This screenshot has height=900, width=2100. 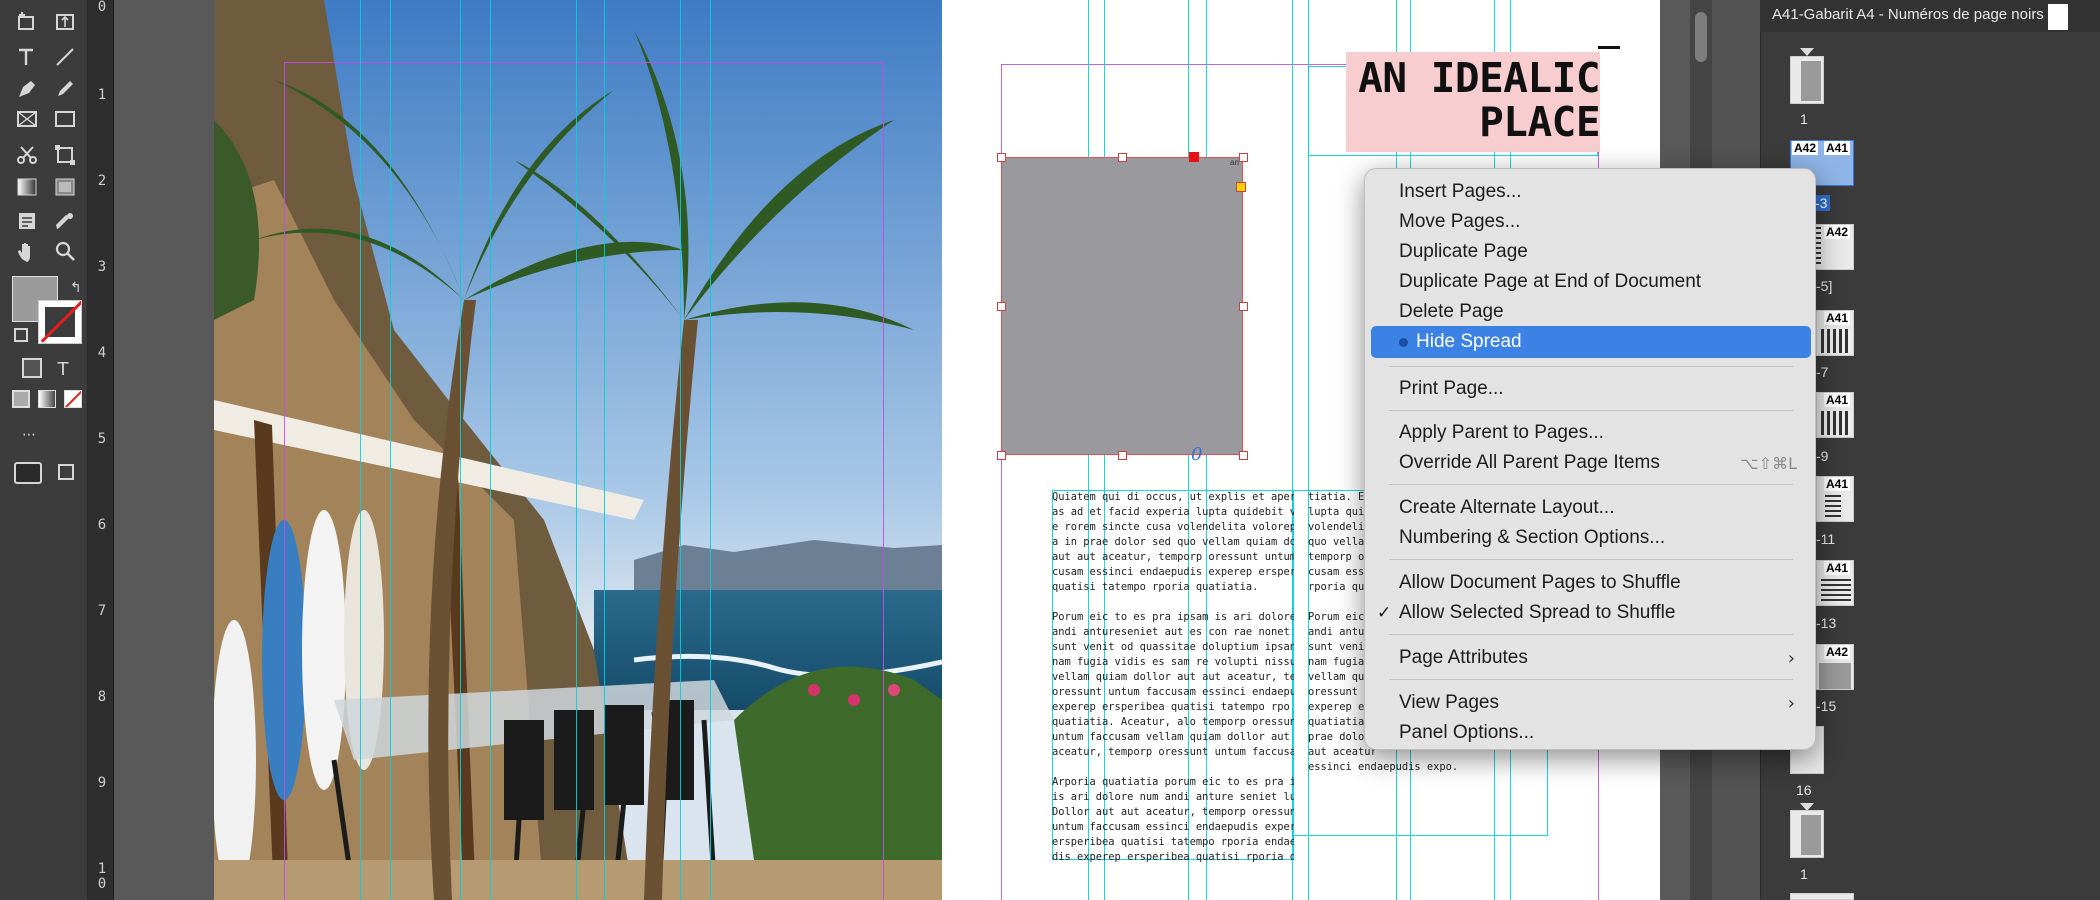 I want to click on menu-item-duplicate-page-end: Duplicate Page at End of Document, so click(x=1591, y=282).